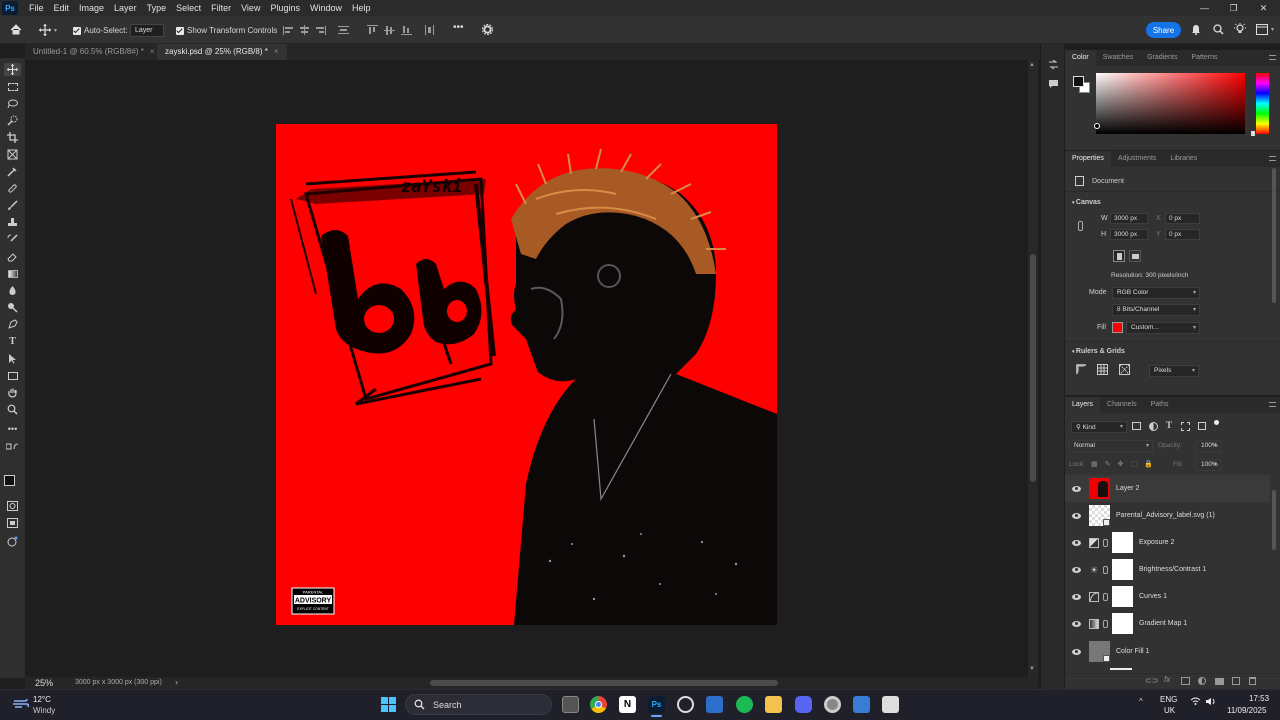 This screenshot has height=720, width=1280. What do you see at coordinates (12, 239) in the screenshot?
I see `history-brush-tool-icon` at bounding box center [12, 239].